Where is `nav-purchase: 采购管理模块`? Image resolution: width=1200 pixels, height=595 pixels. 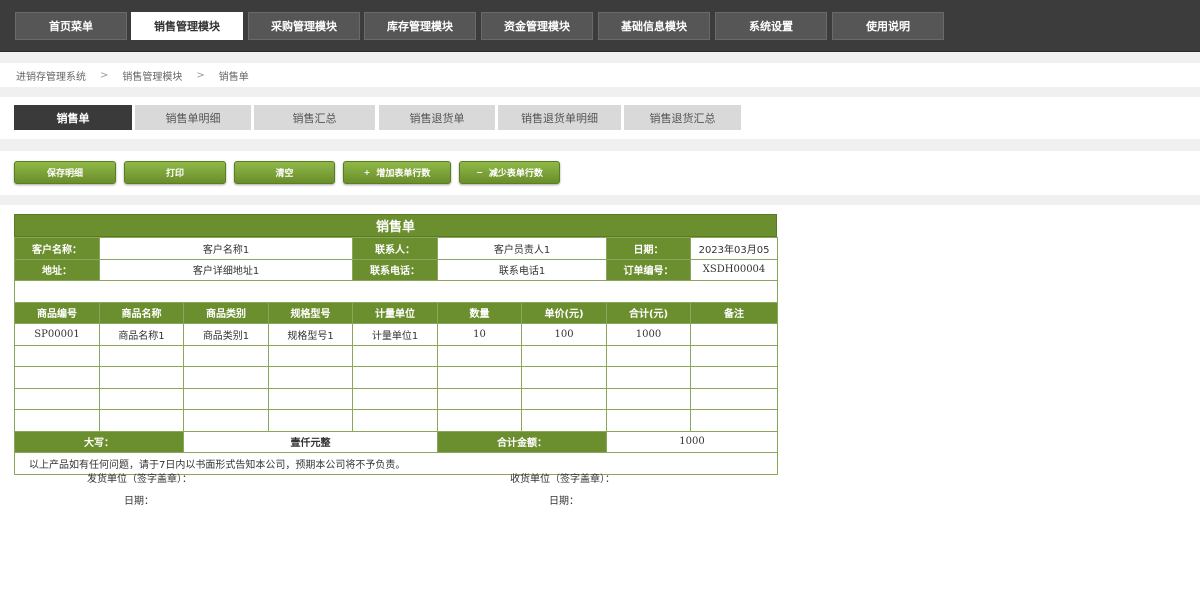
nav-purchase: 采购管理模块 is located at coordinates (304, 26).